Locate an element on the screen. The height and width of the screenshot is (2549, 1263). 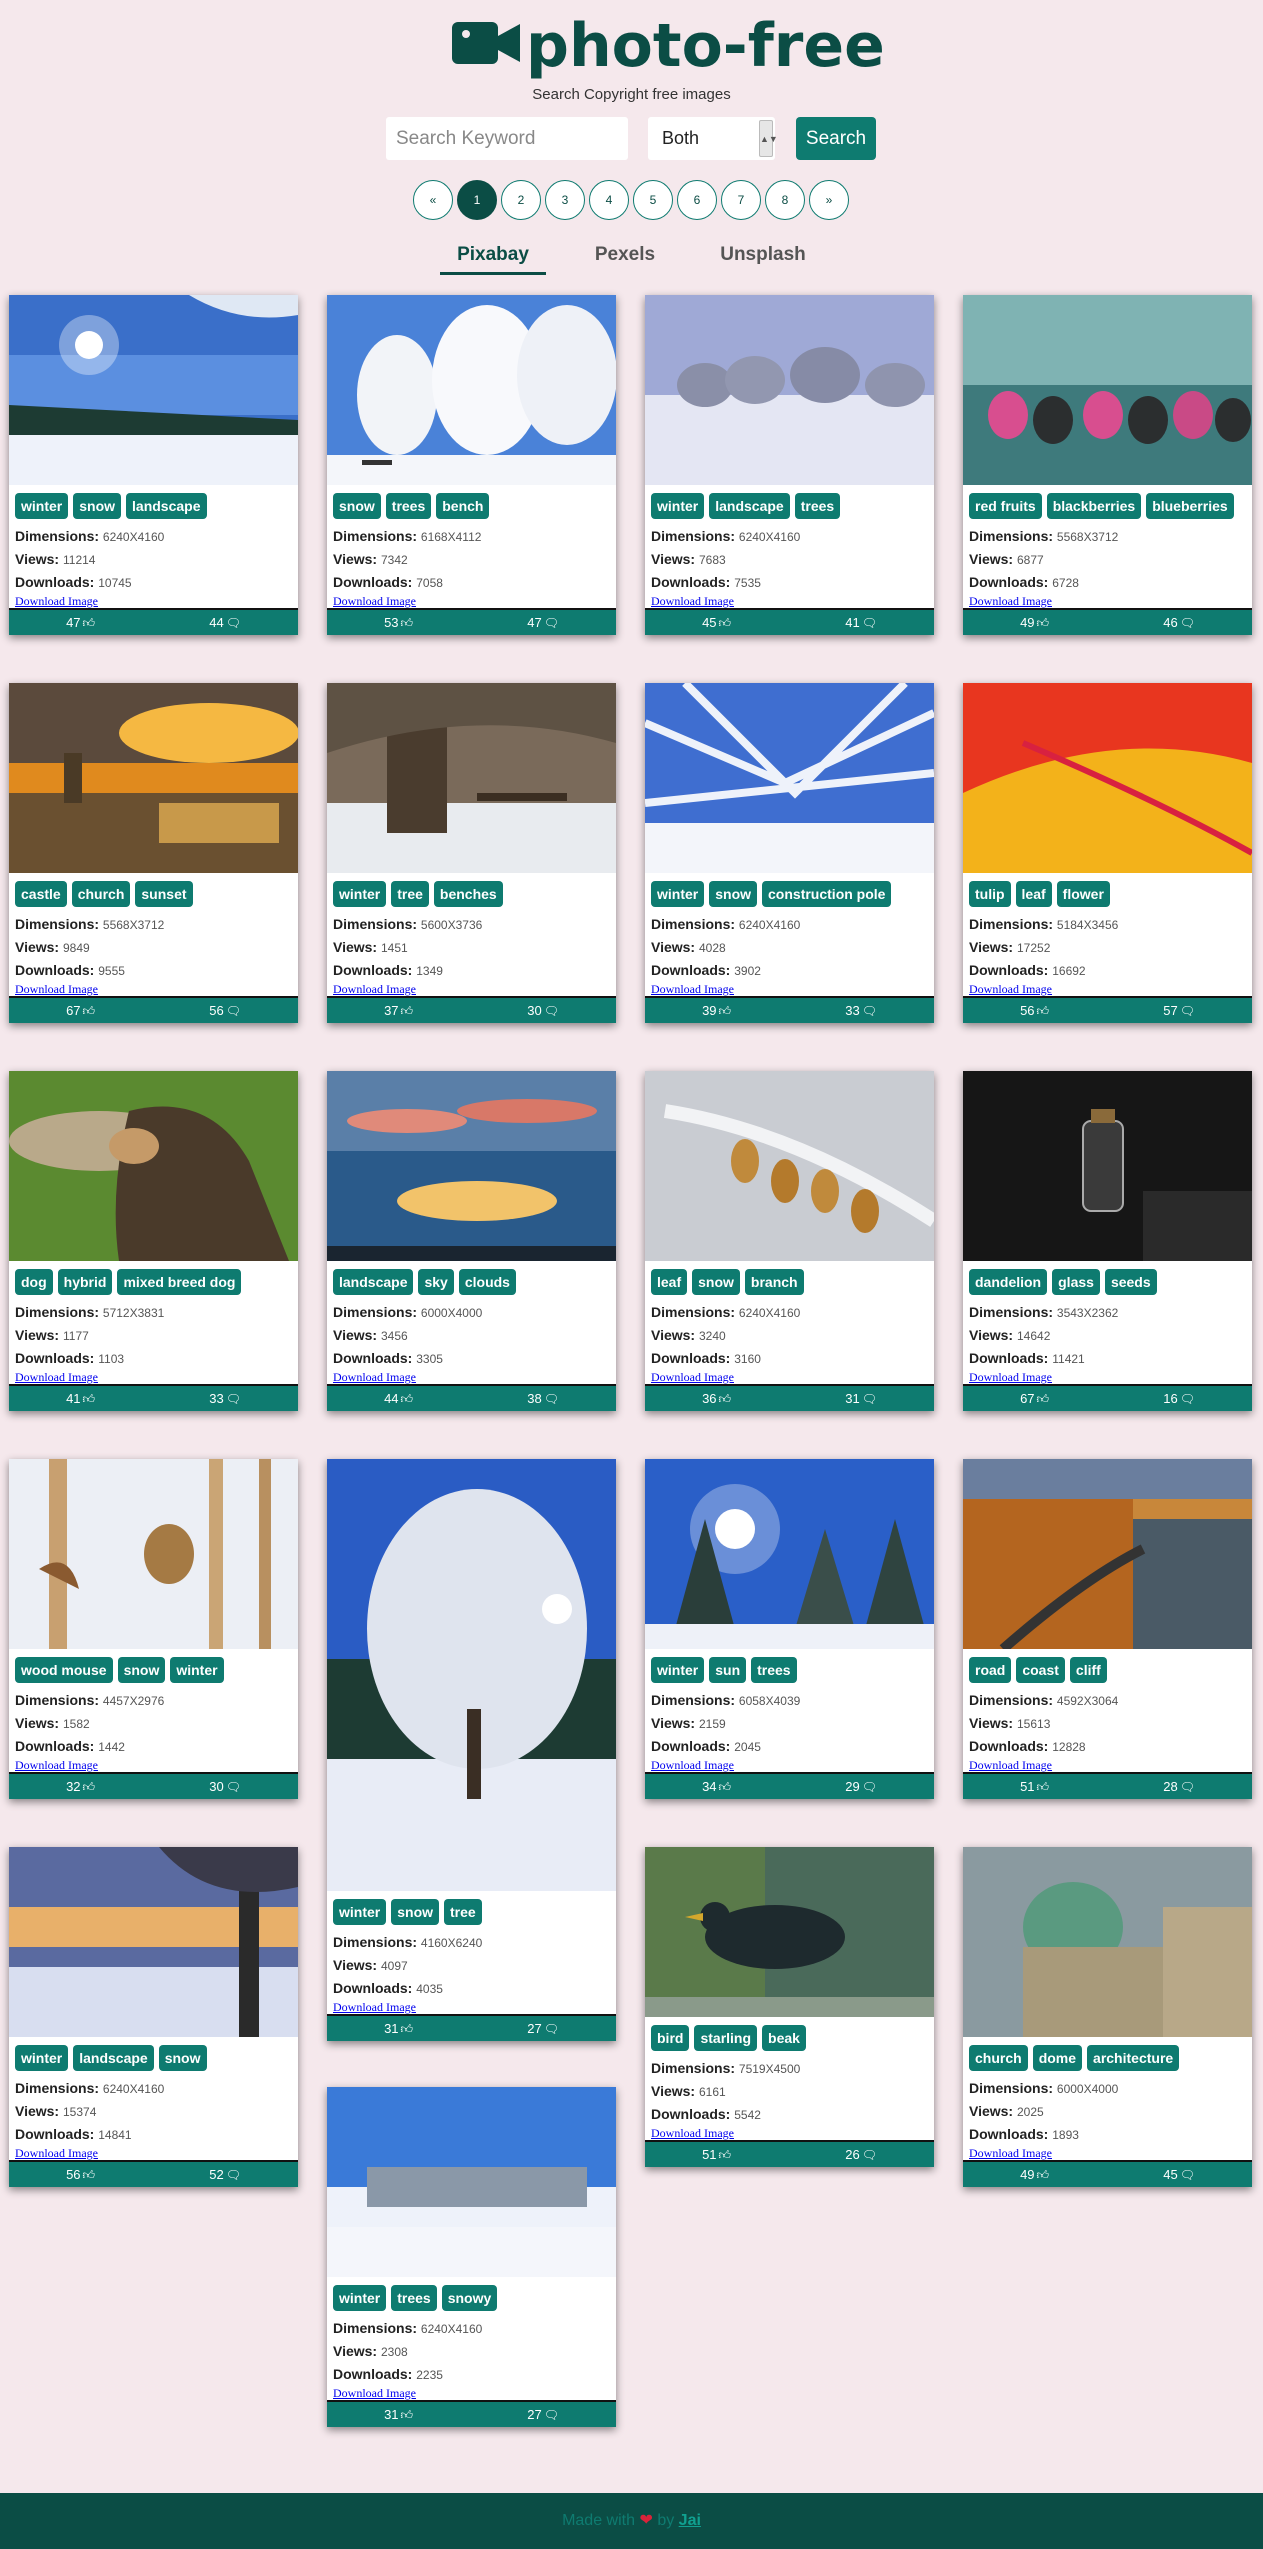
tag-badge: sunset is located at coordinates (164, 894).